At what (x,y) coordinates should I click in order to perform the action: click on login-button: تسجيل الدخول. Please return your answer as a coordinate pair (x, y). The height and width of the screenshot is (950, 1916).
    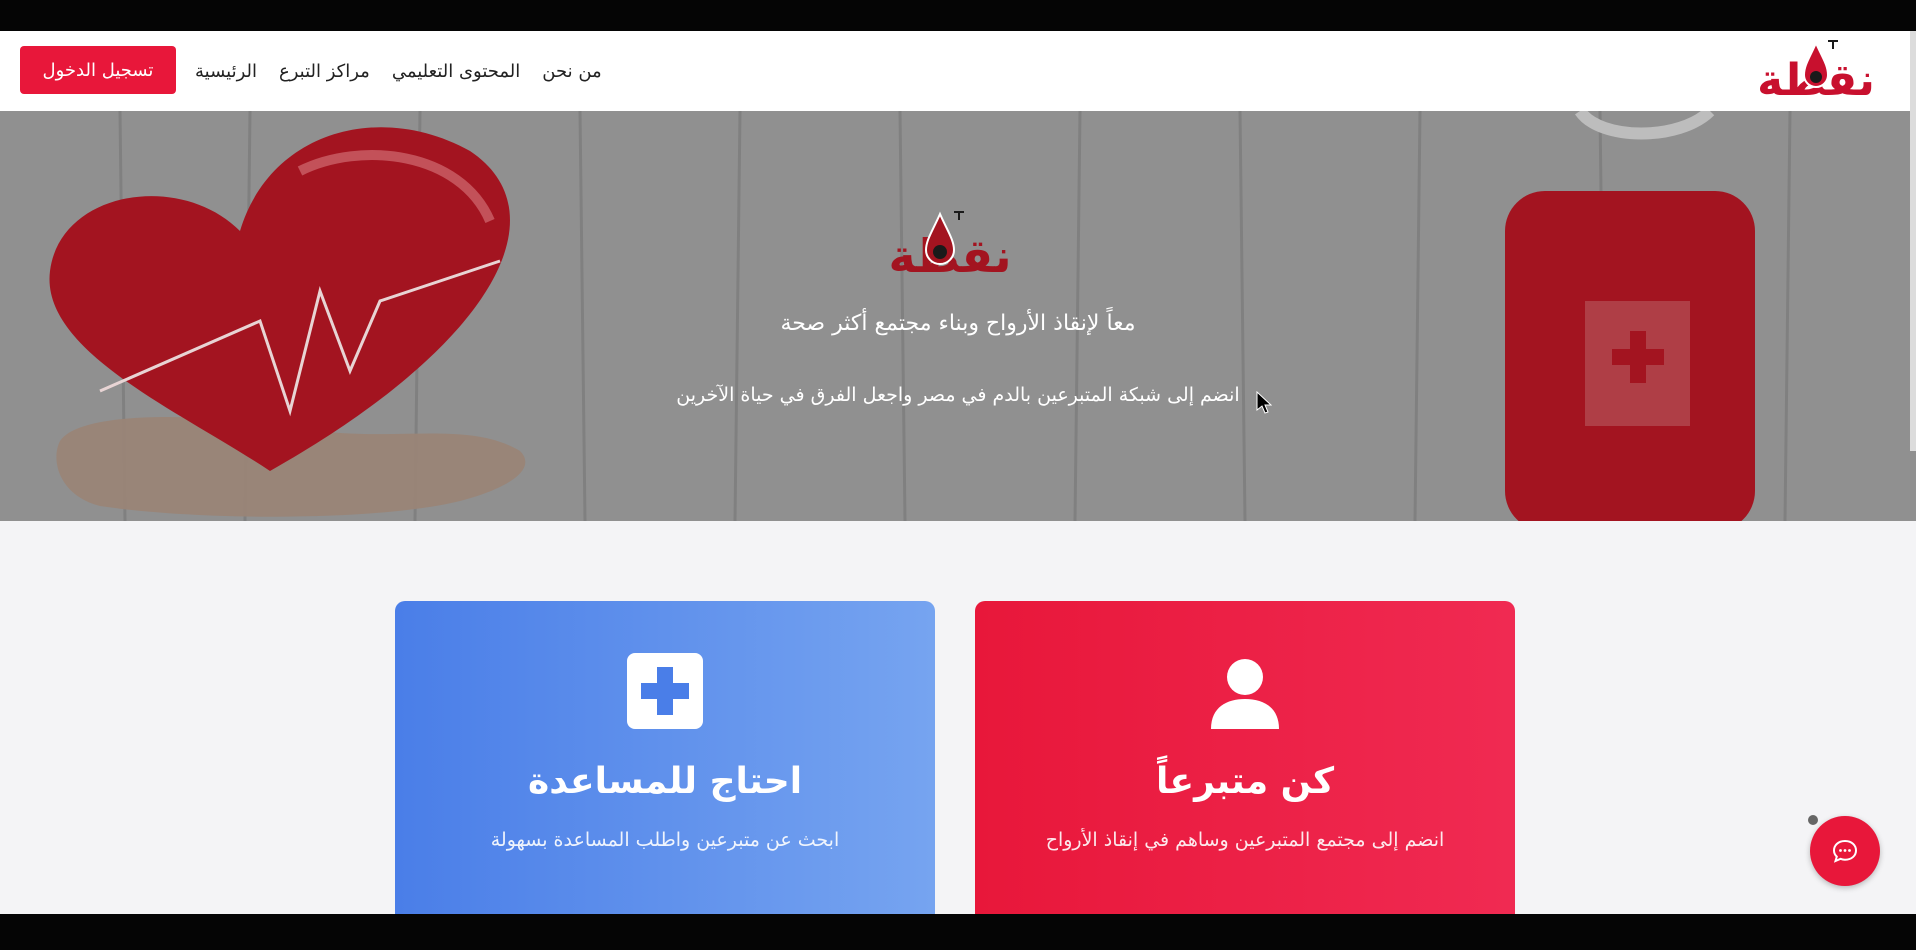
    Looking at the image, I should click on (98, 70).